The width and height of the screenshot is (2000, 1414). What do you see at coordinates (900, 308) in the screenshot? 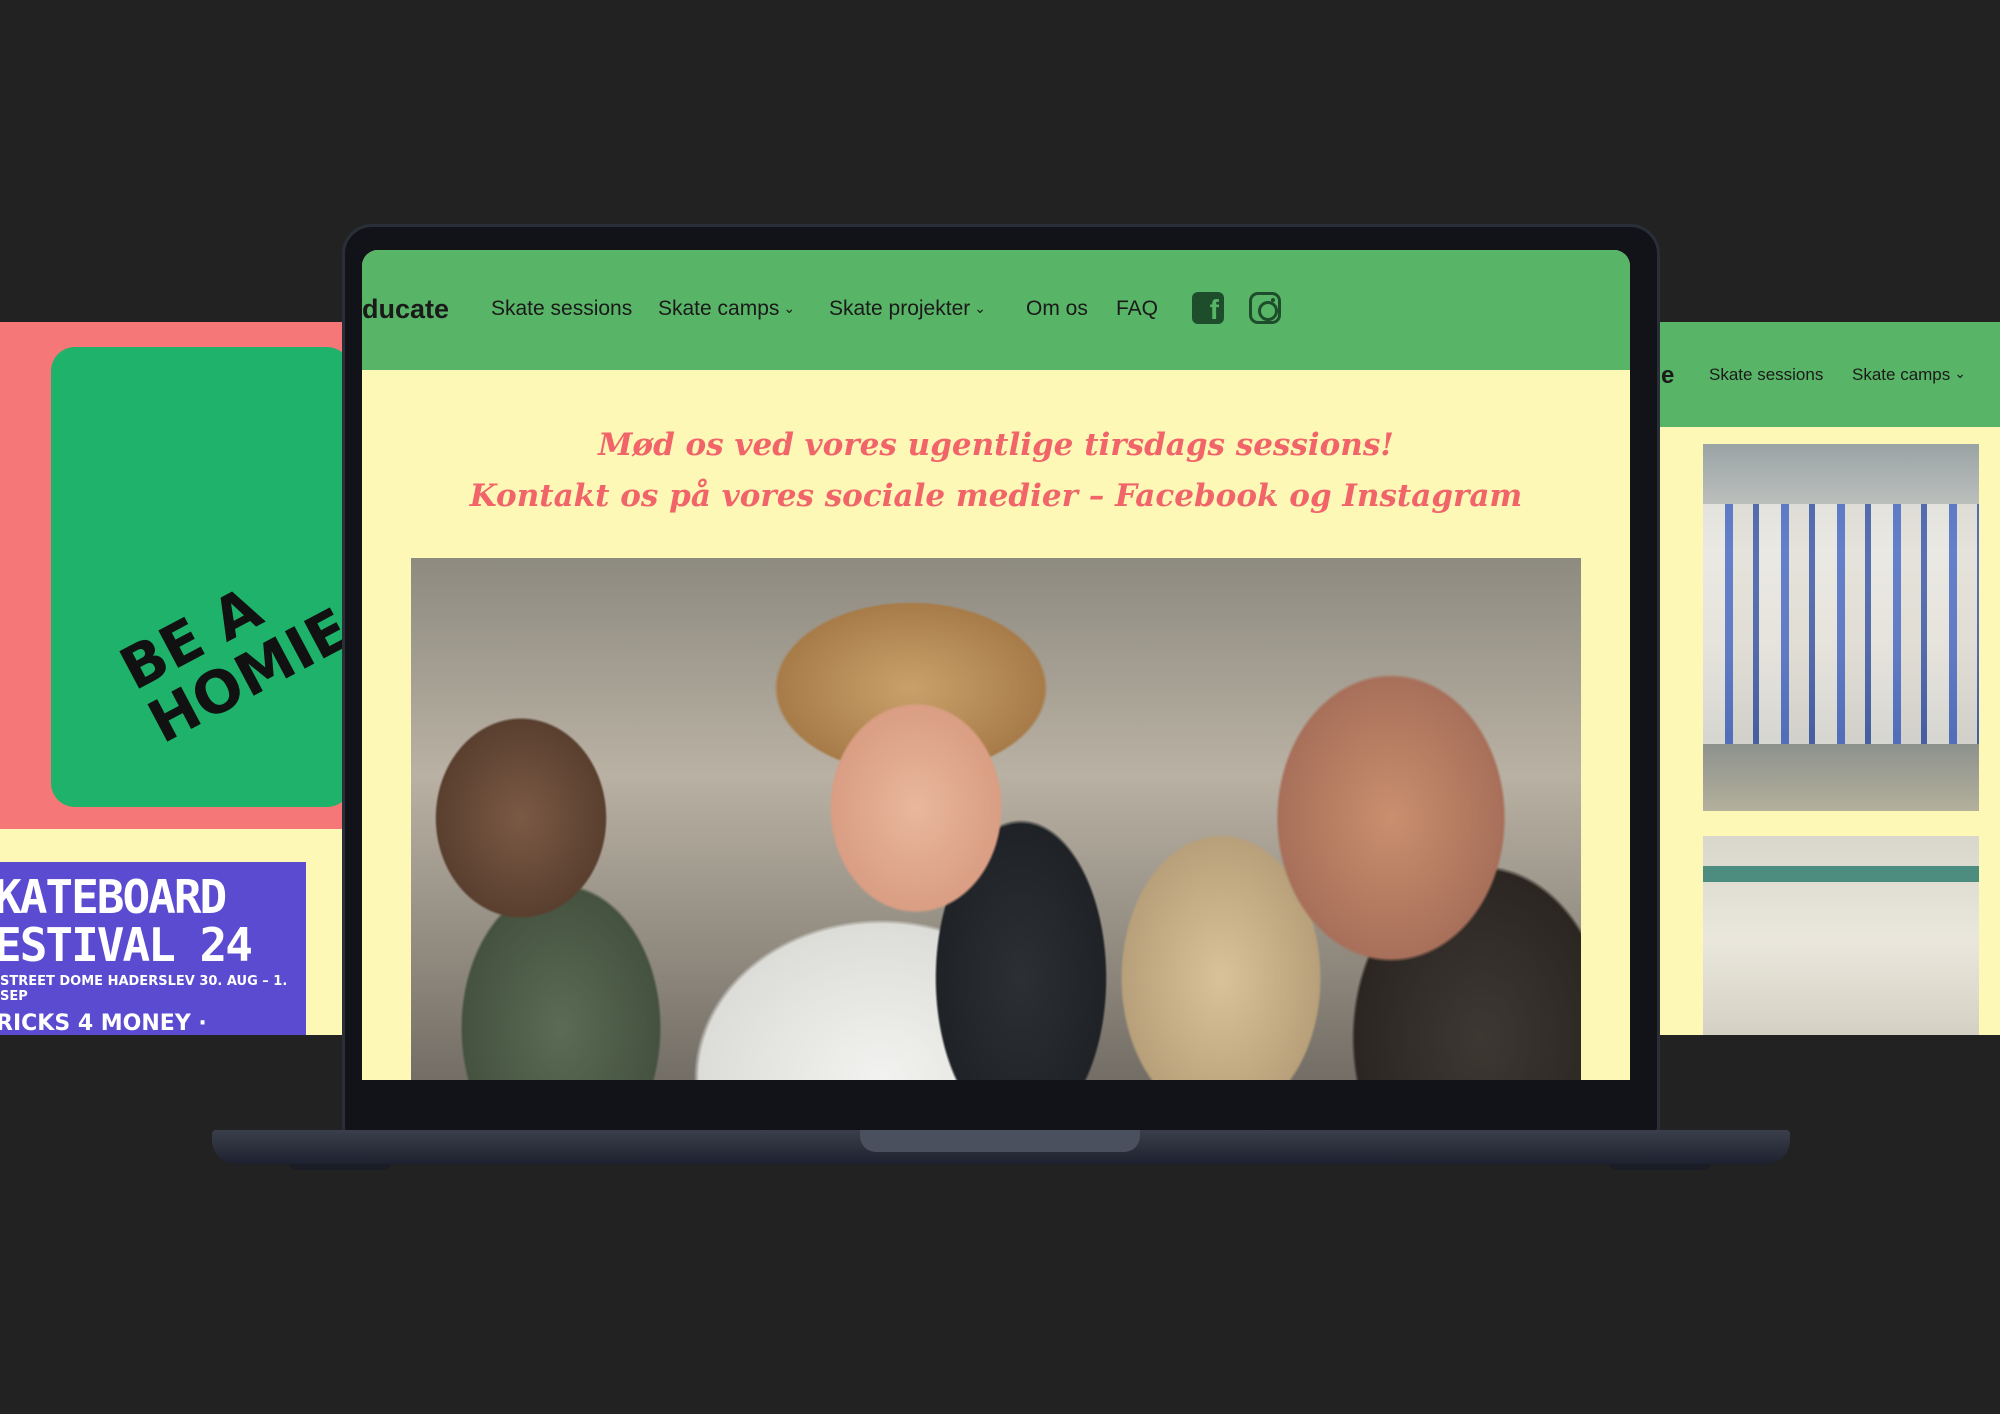
I see `nav-skate-projekter-label: Skate projekter` at bounding box center [900, 308].